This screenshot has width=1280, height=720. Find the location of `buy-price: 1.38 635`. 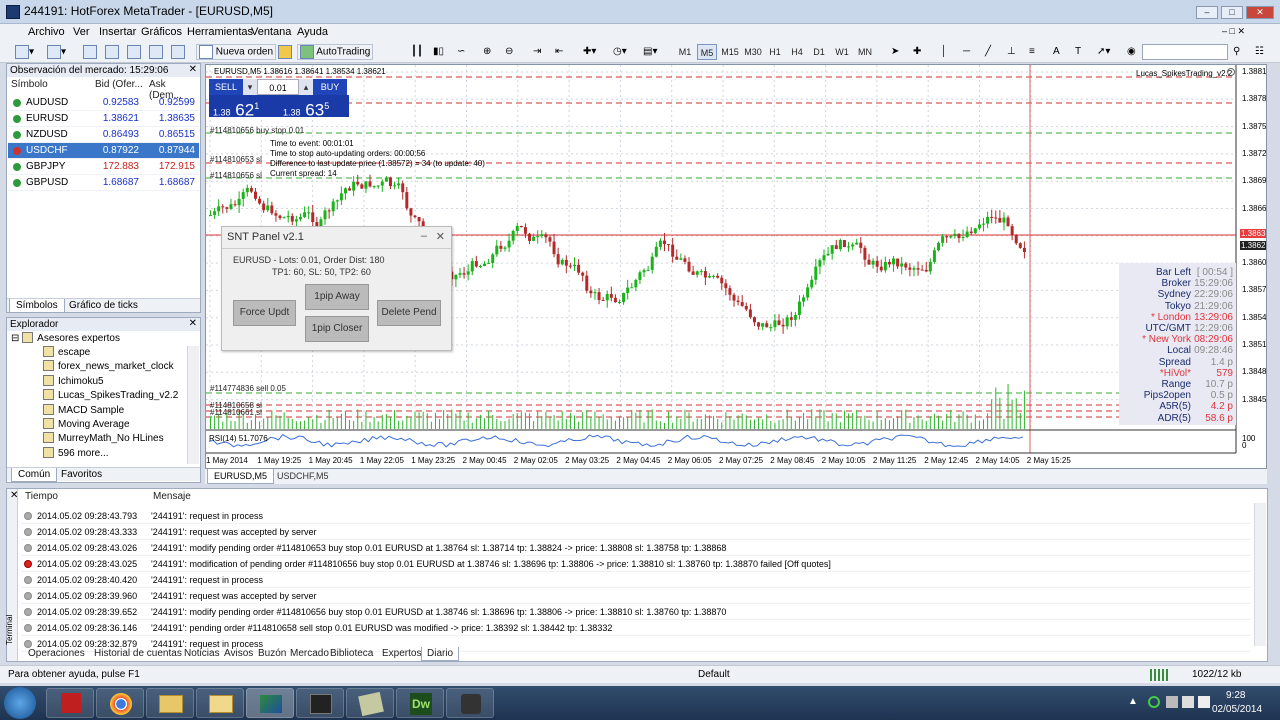

buy-price: 1.38 635 is located at coordinates (314, 107).